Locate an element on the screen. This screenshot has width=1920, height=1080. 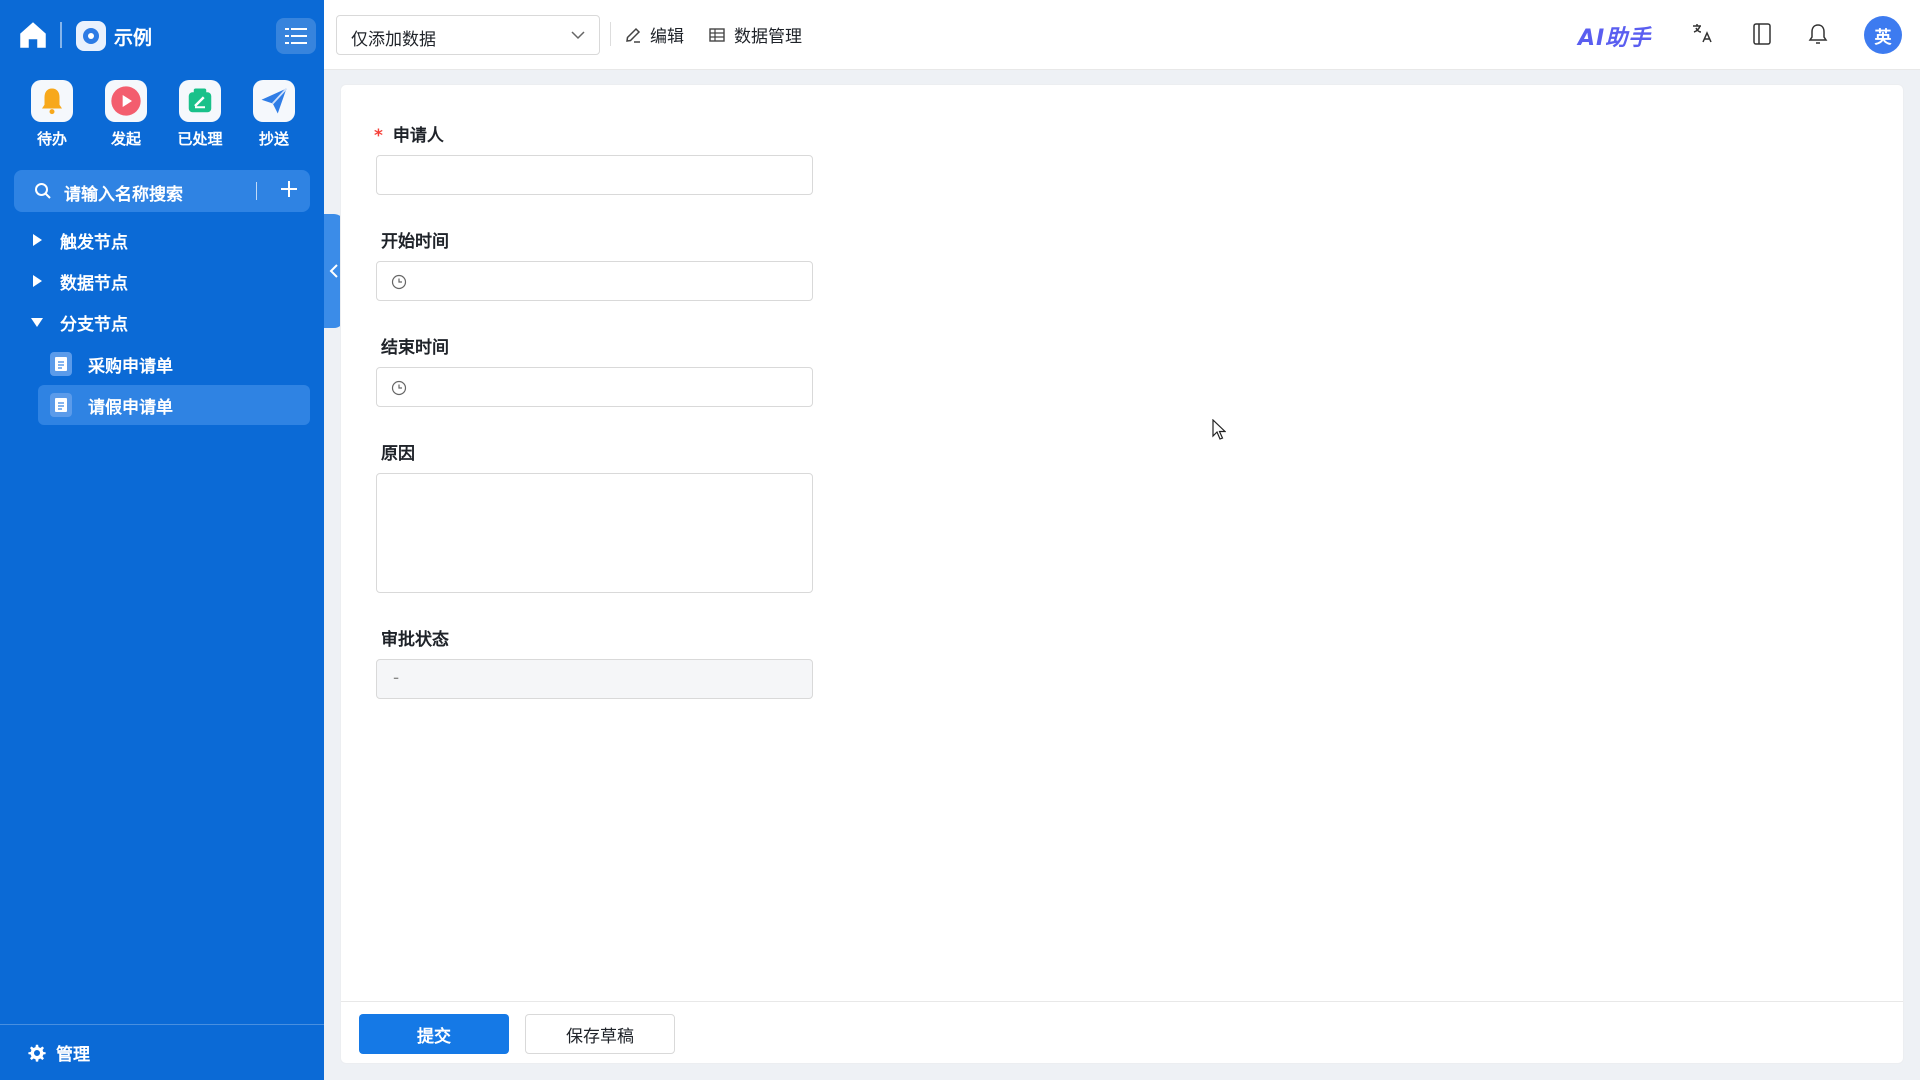
translate-icon is located at coordinates (1702, 34).